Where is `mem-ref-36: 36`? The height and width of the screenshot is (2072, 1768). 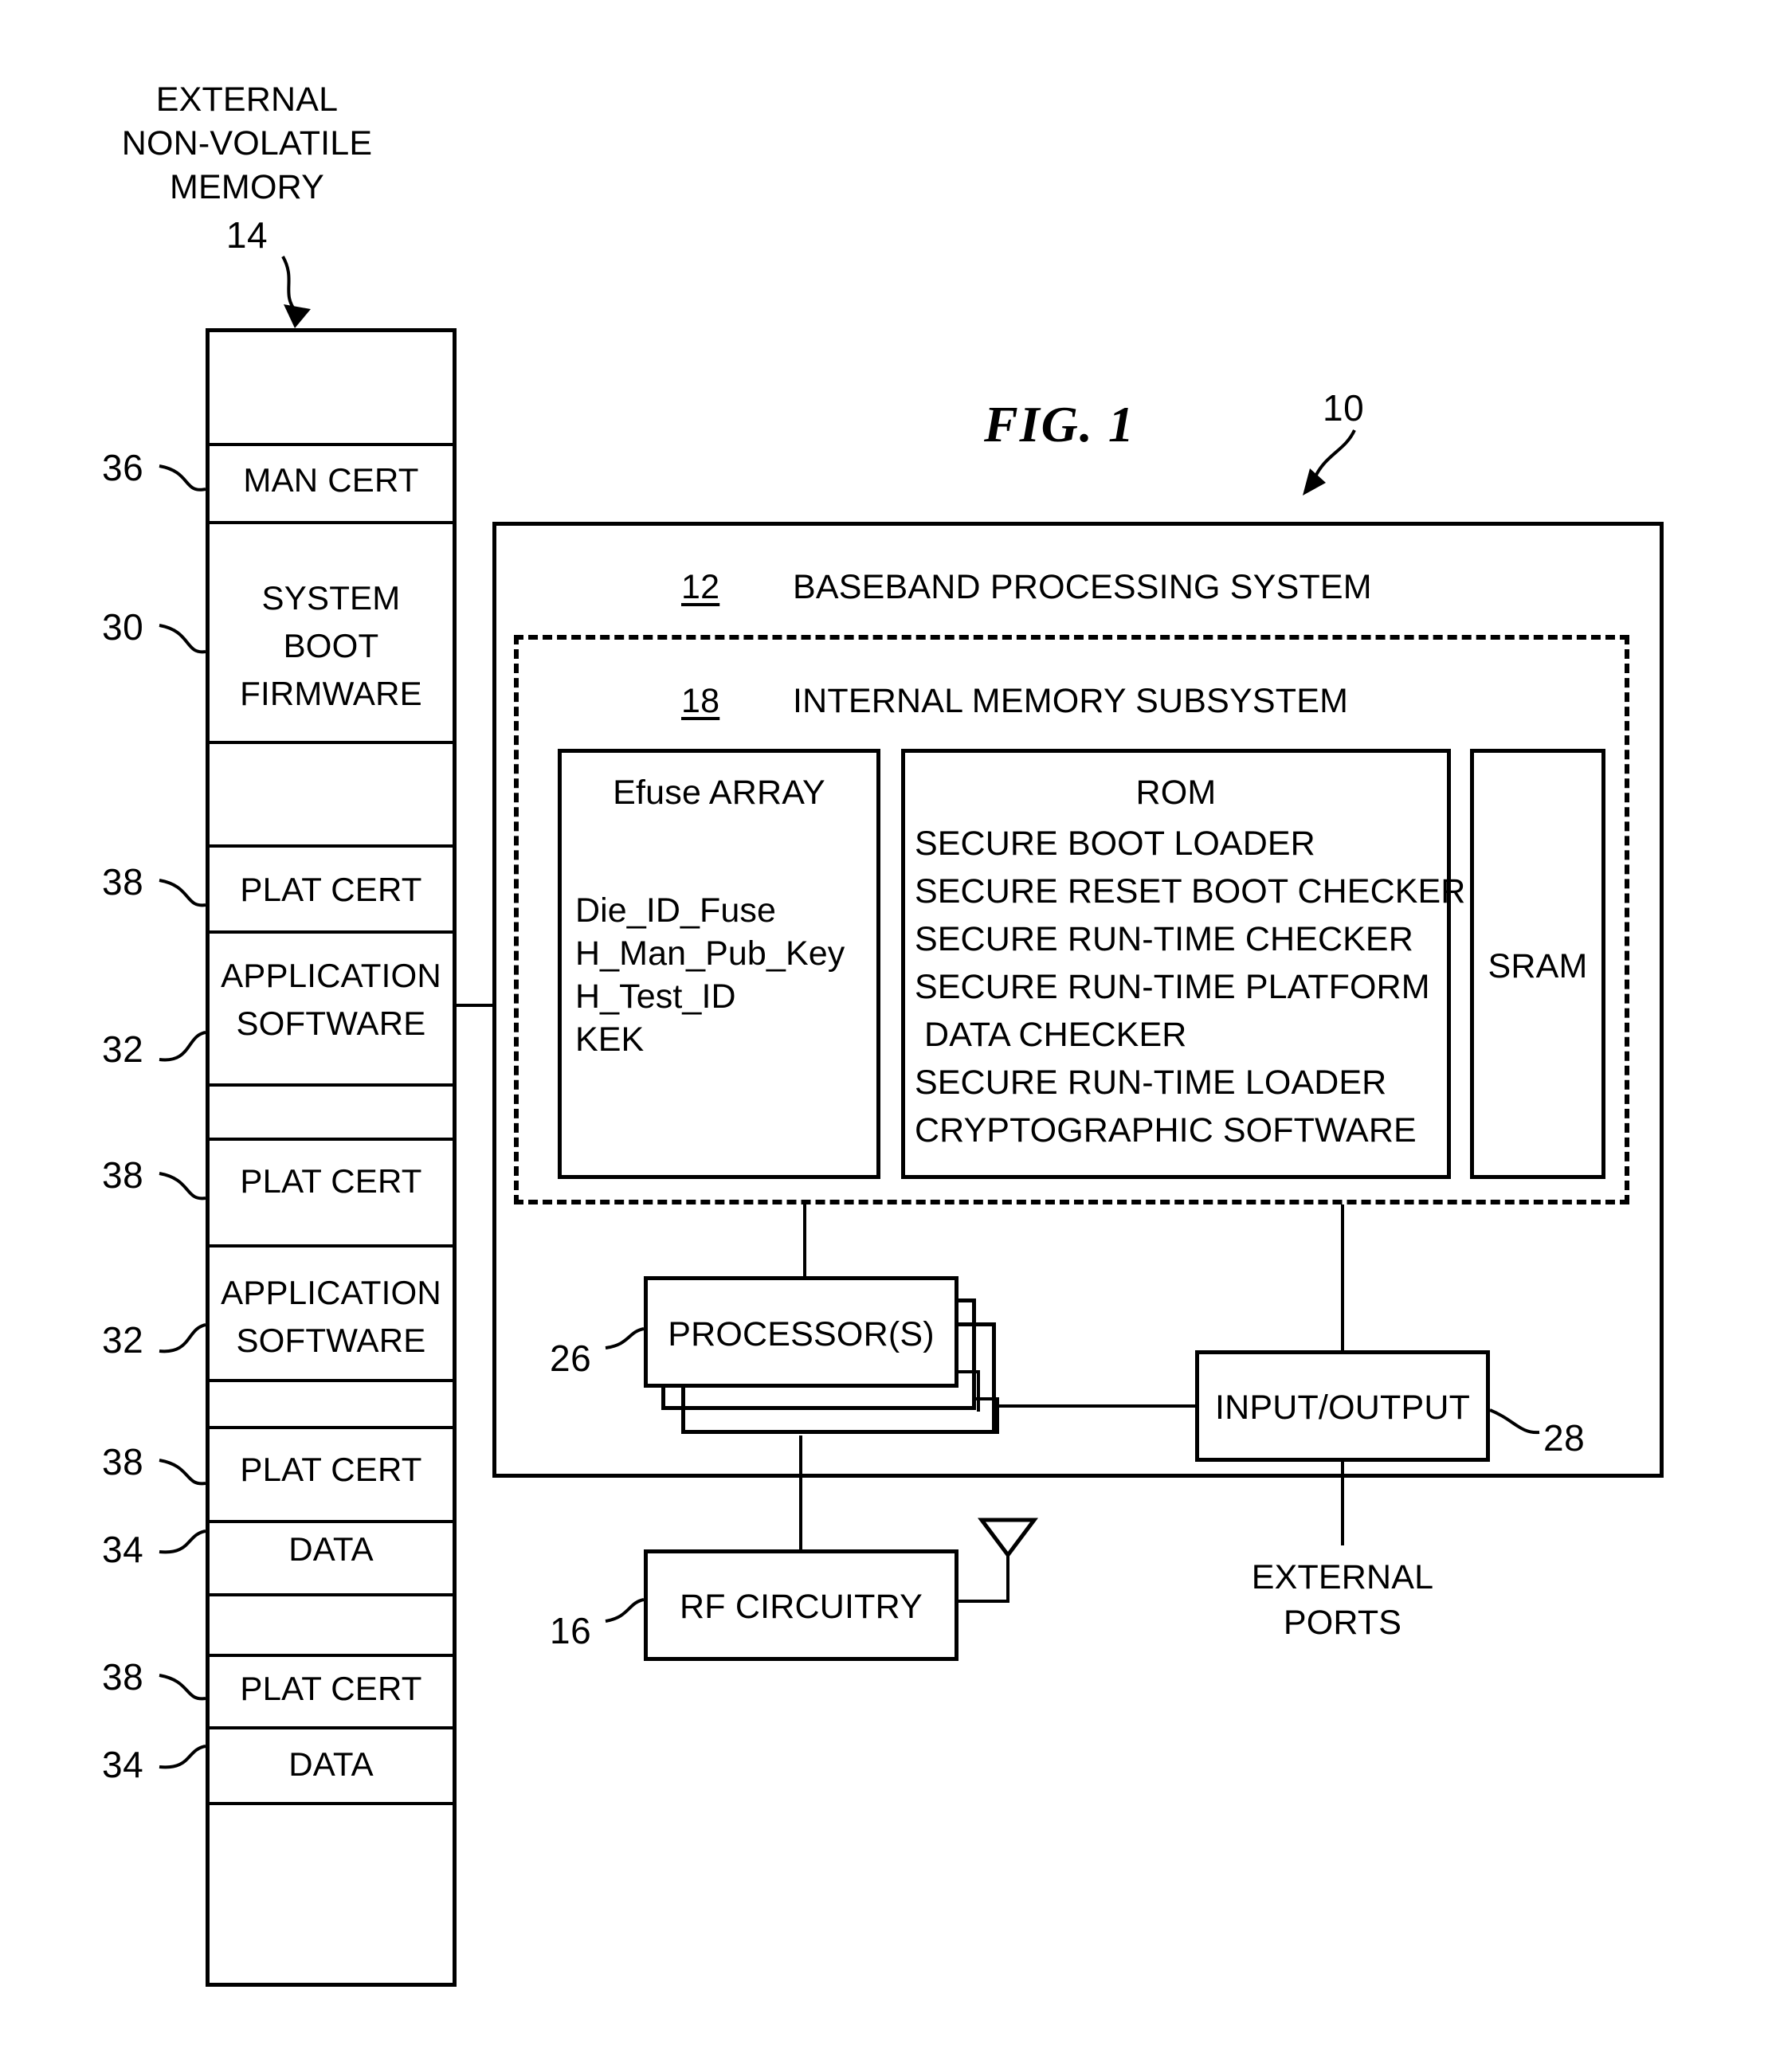
mem-ref-36: 36 is located at coordinates (123, 468).